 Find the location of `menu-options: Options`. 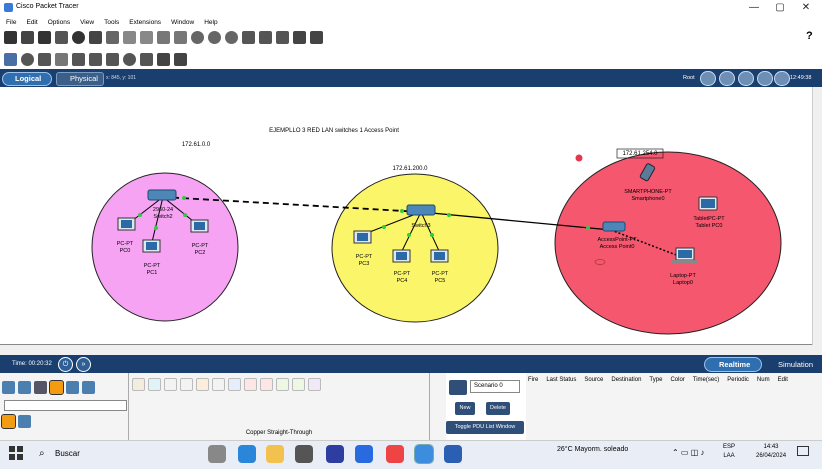

menu-options: Options is located at coordinates (59, 22).